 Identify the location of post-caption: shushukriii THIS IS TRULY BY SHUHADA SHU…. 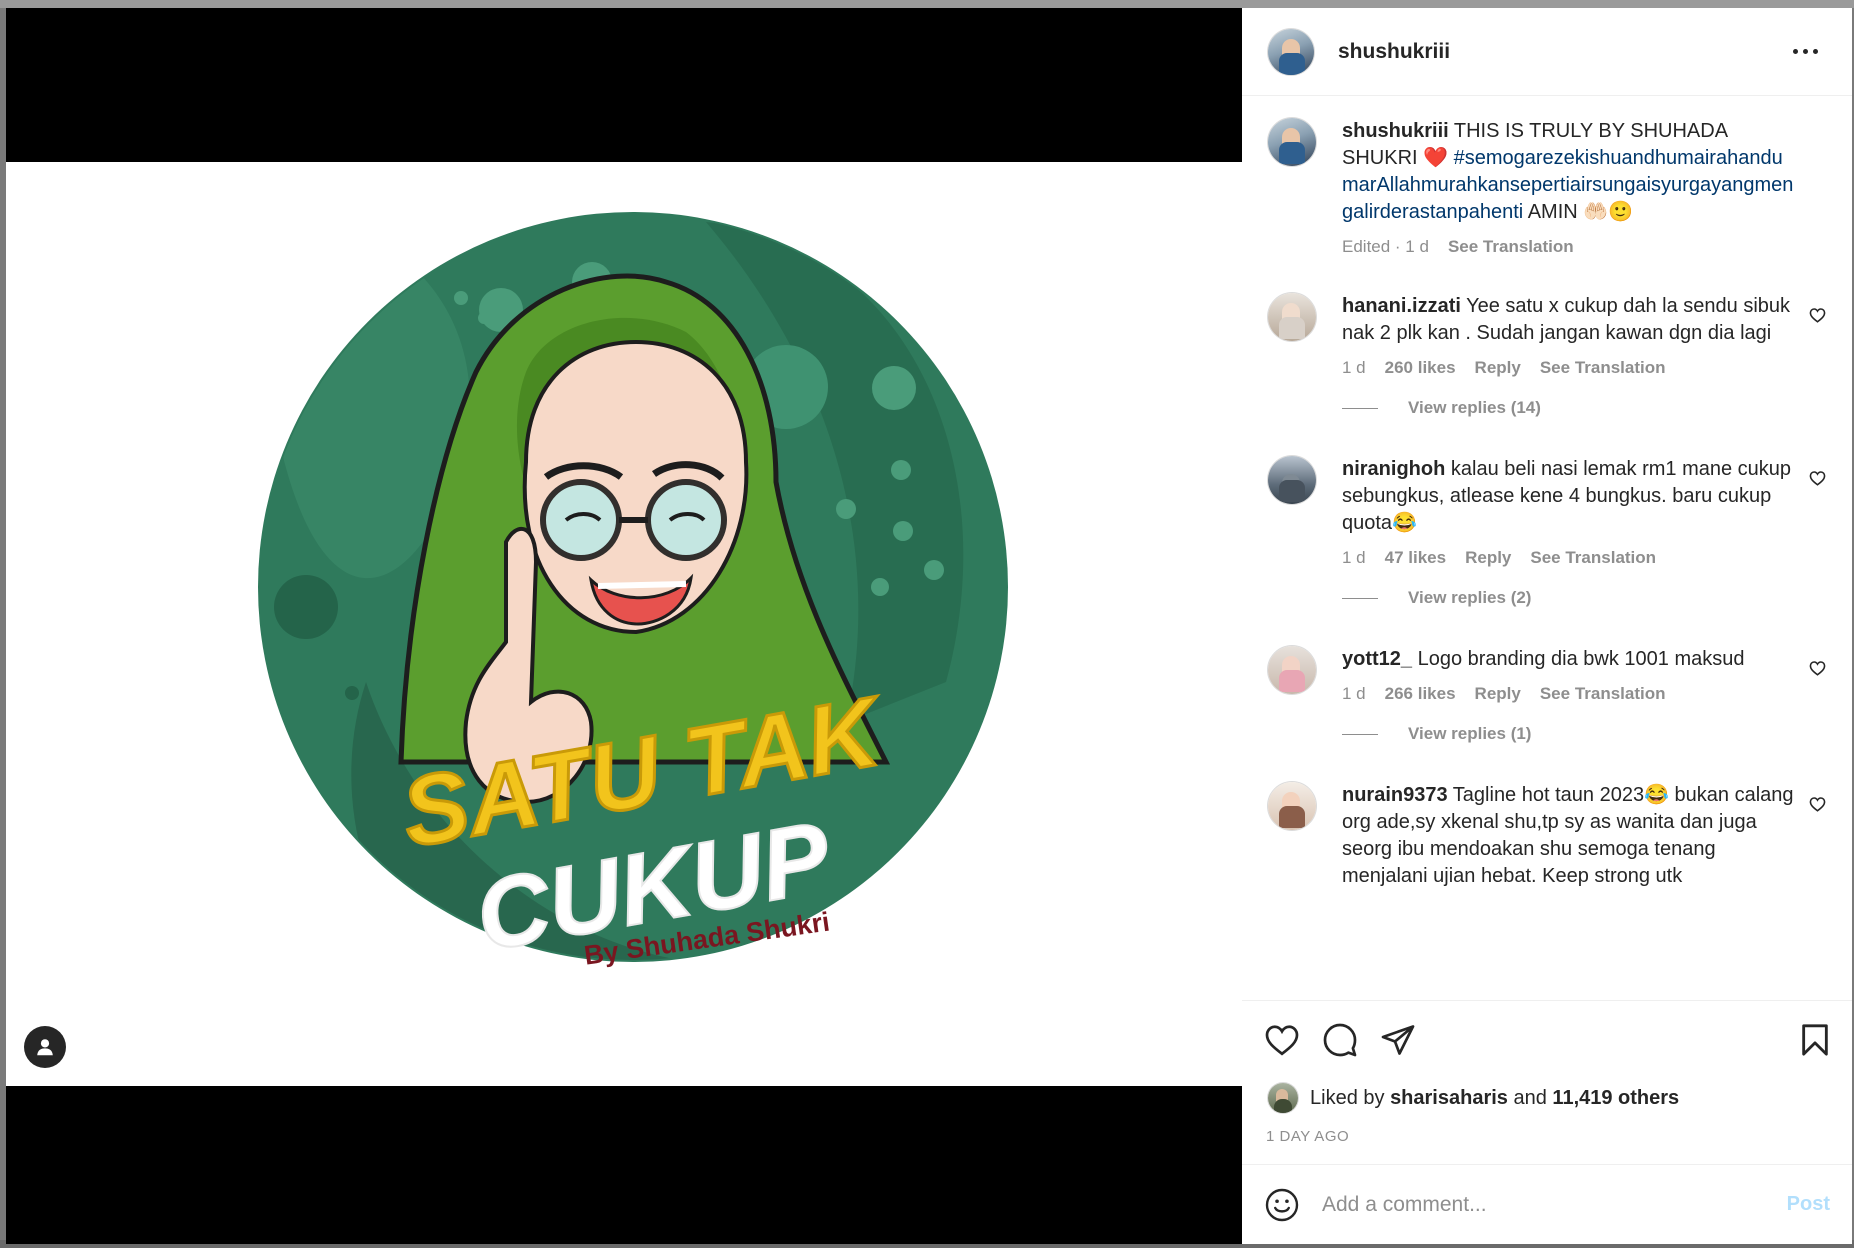
(1547, 187).